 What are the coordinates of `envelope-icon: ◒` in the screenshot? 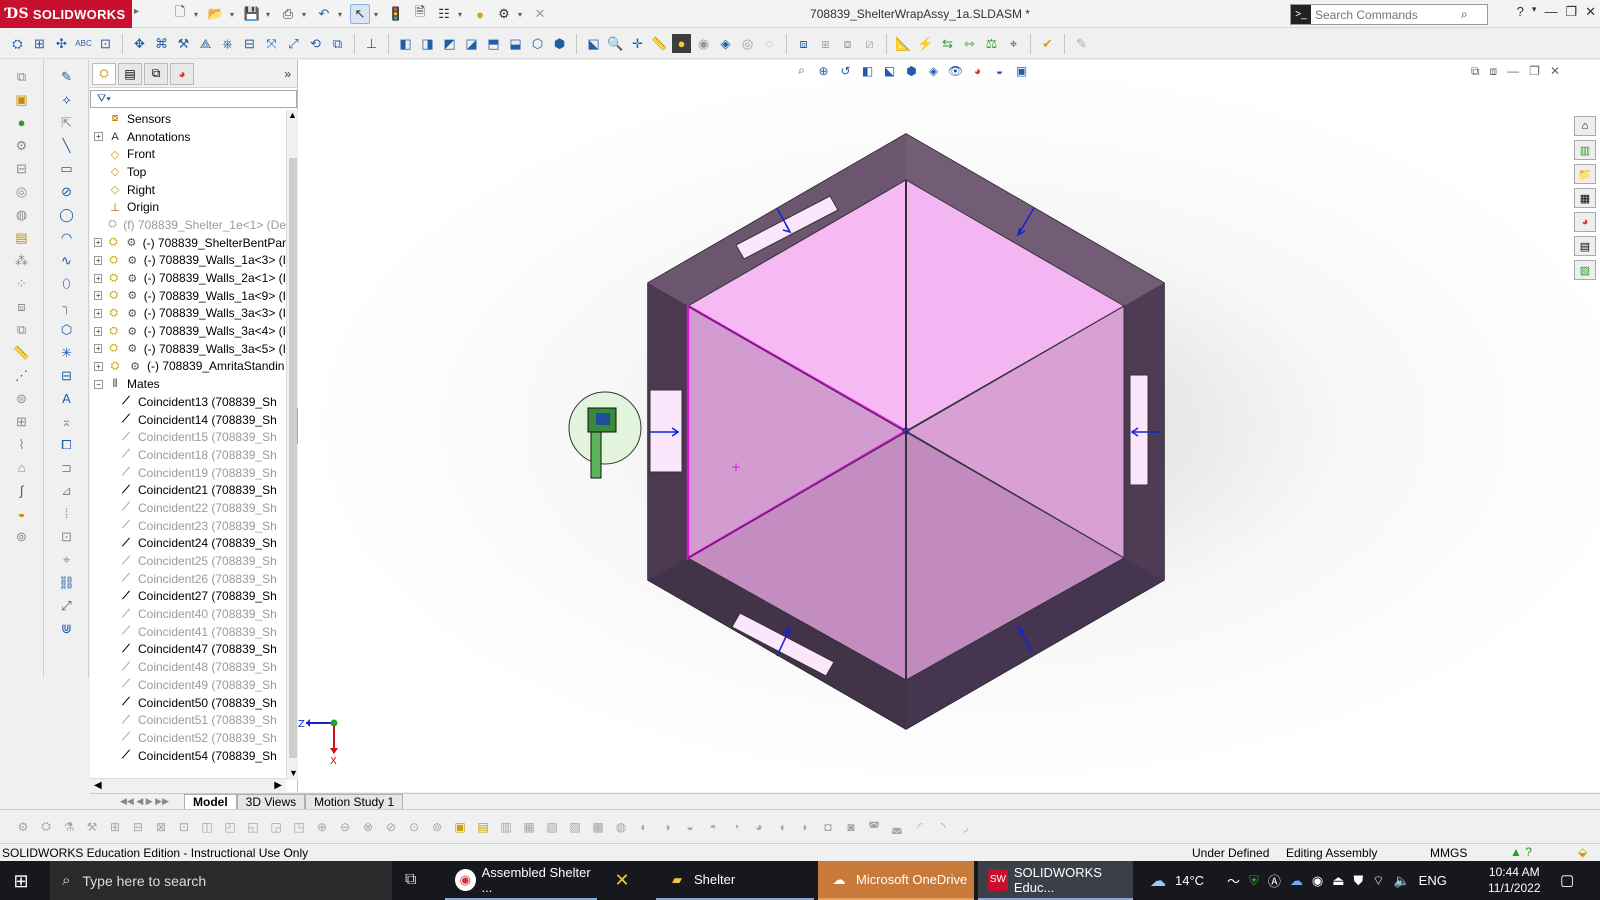 It's located at (22, 513).